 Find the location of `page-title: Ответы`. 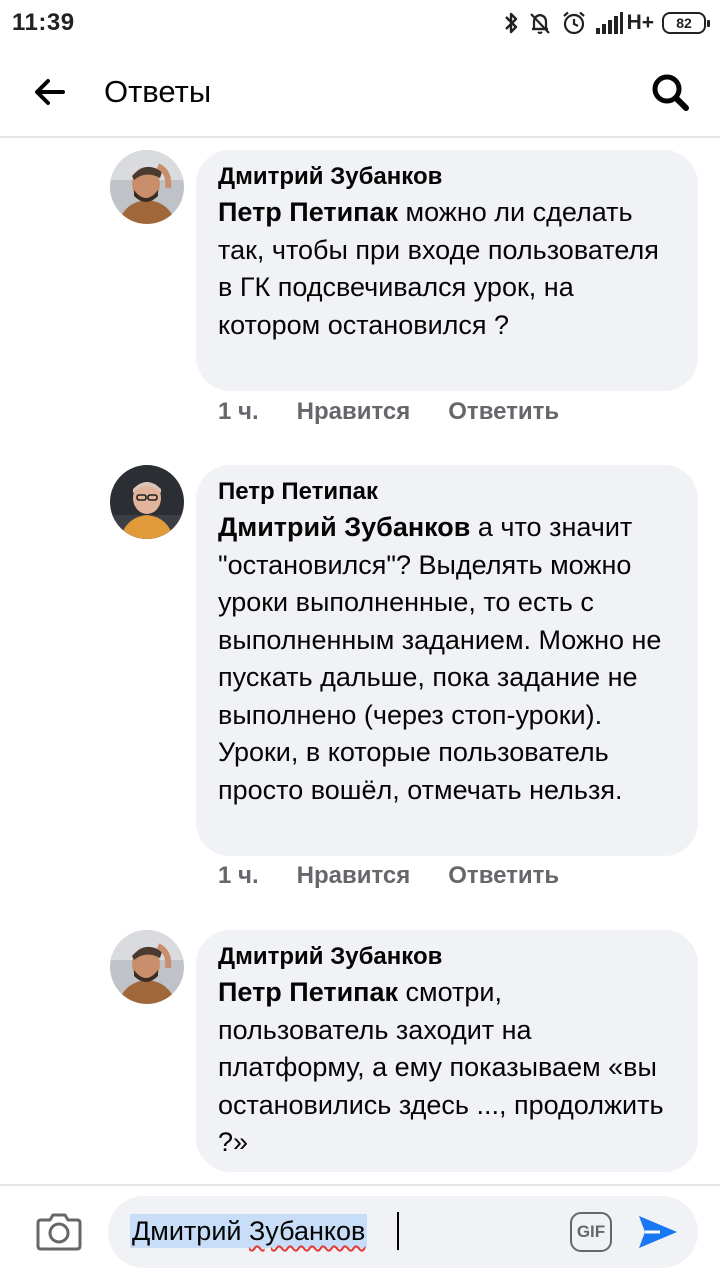

page-title: Ответы is located at coordinates (158, 91).